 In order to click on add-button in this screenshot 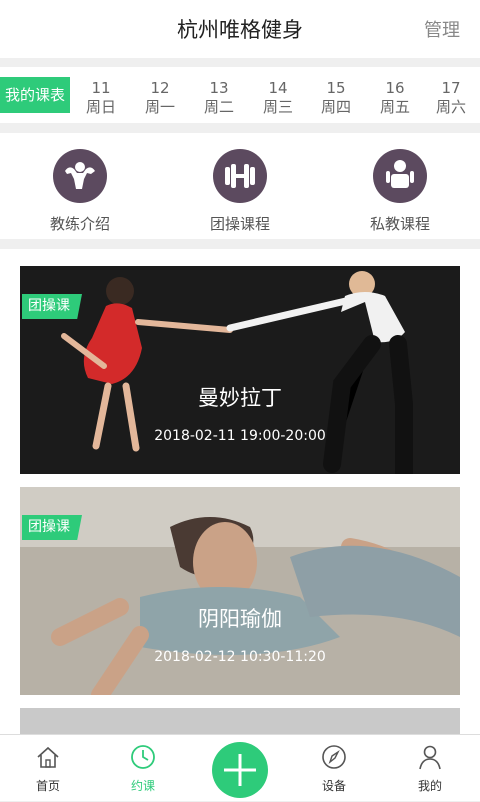, I will do `click(240, 770)`.